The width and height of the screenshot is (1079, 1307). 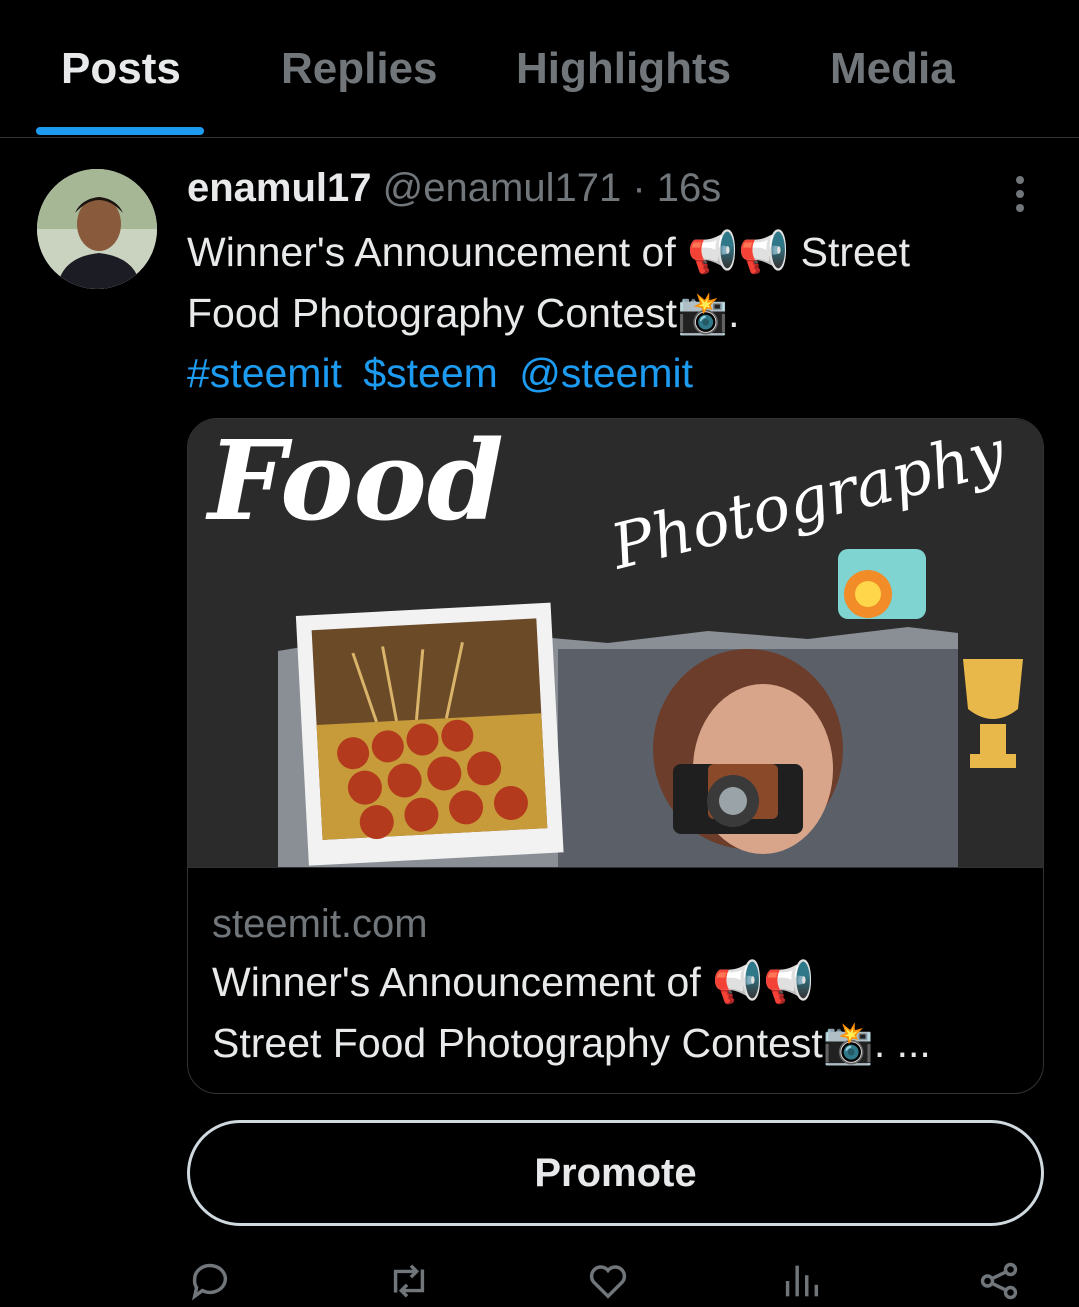 What do you see at coordinates (803, 1280) in the screenshot?
I see `views-icon` at bounding box center [803, 1280].